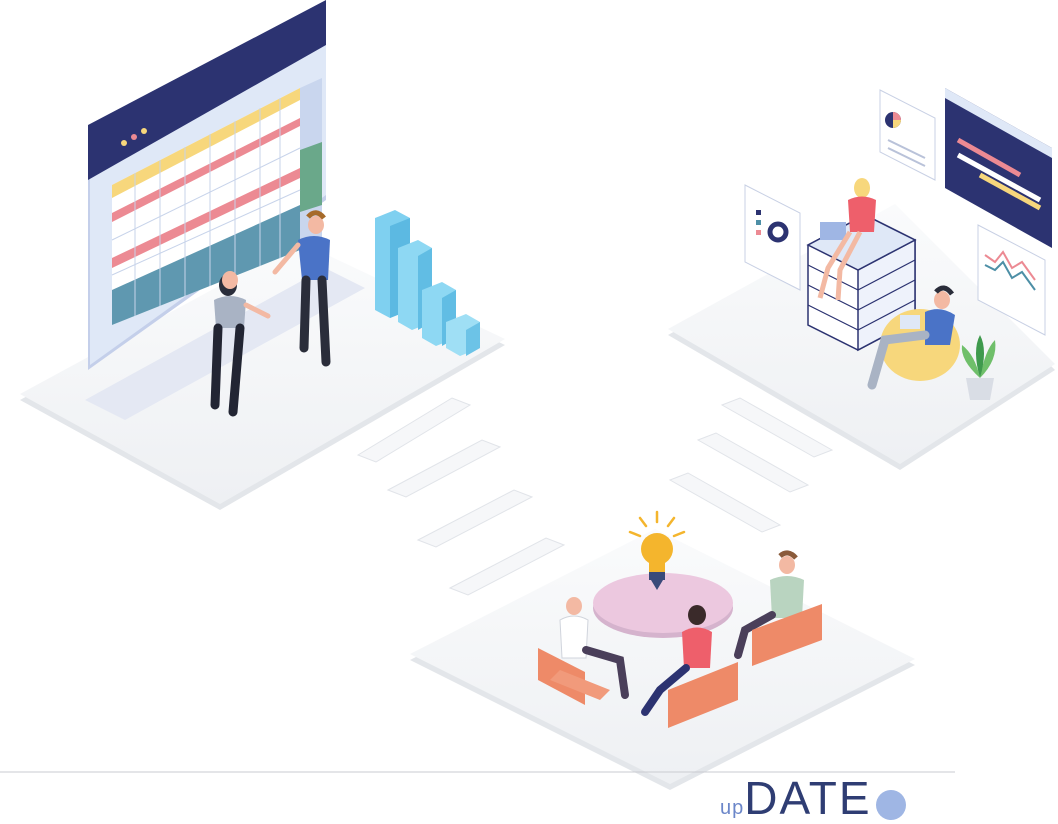 The image size is (1058, 824). Describe the element at coordinates (751, 465) in the screenshot. I see `path-tiles-right` at that location.